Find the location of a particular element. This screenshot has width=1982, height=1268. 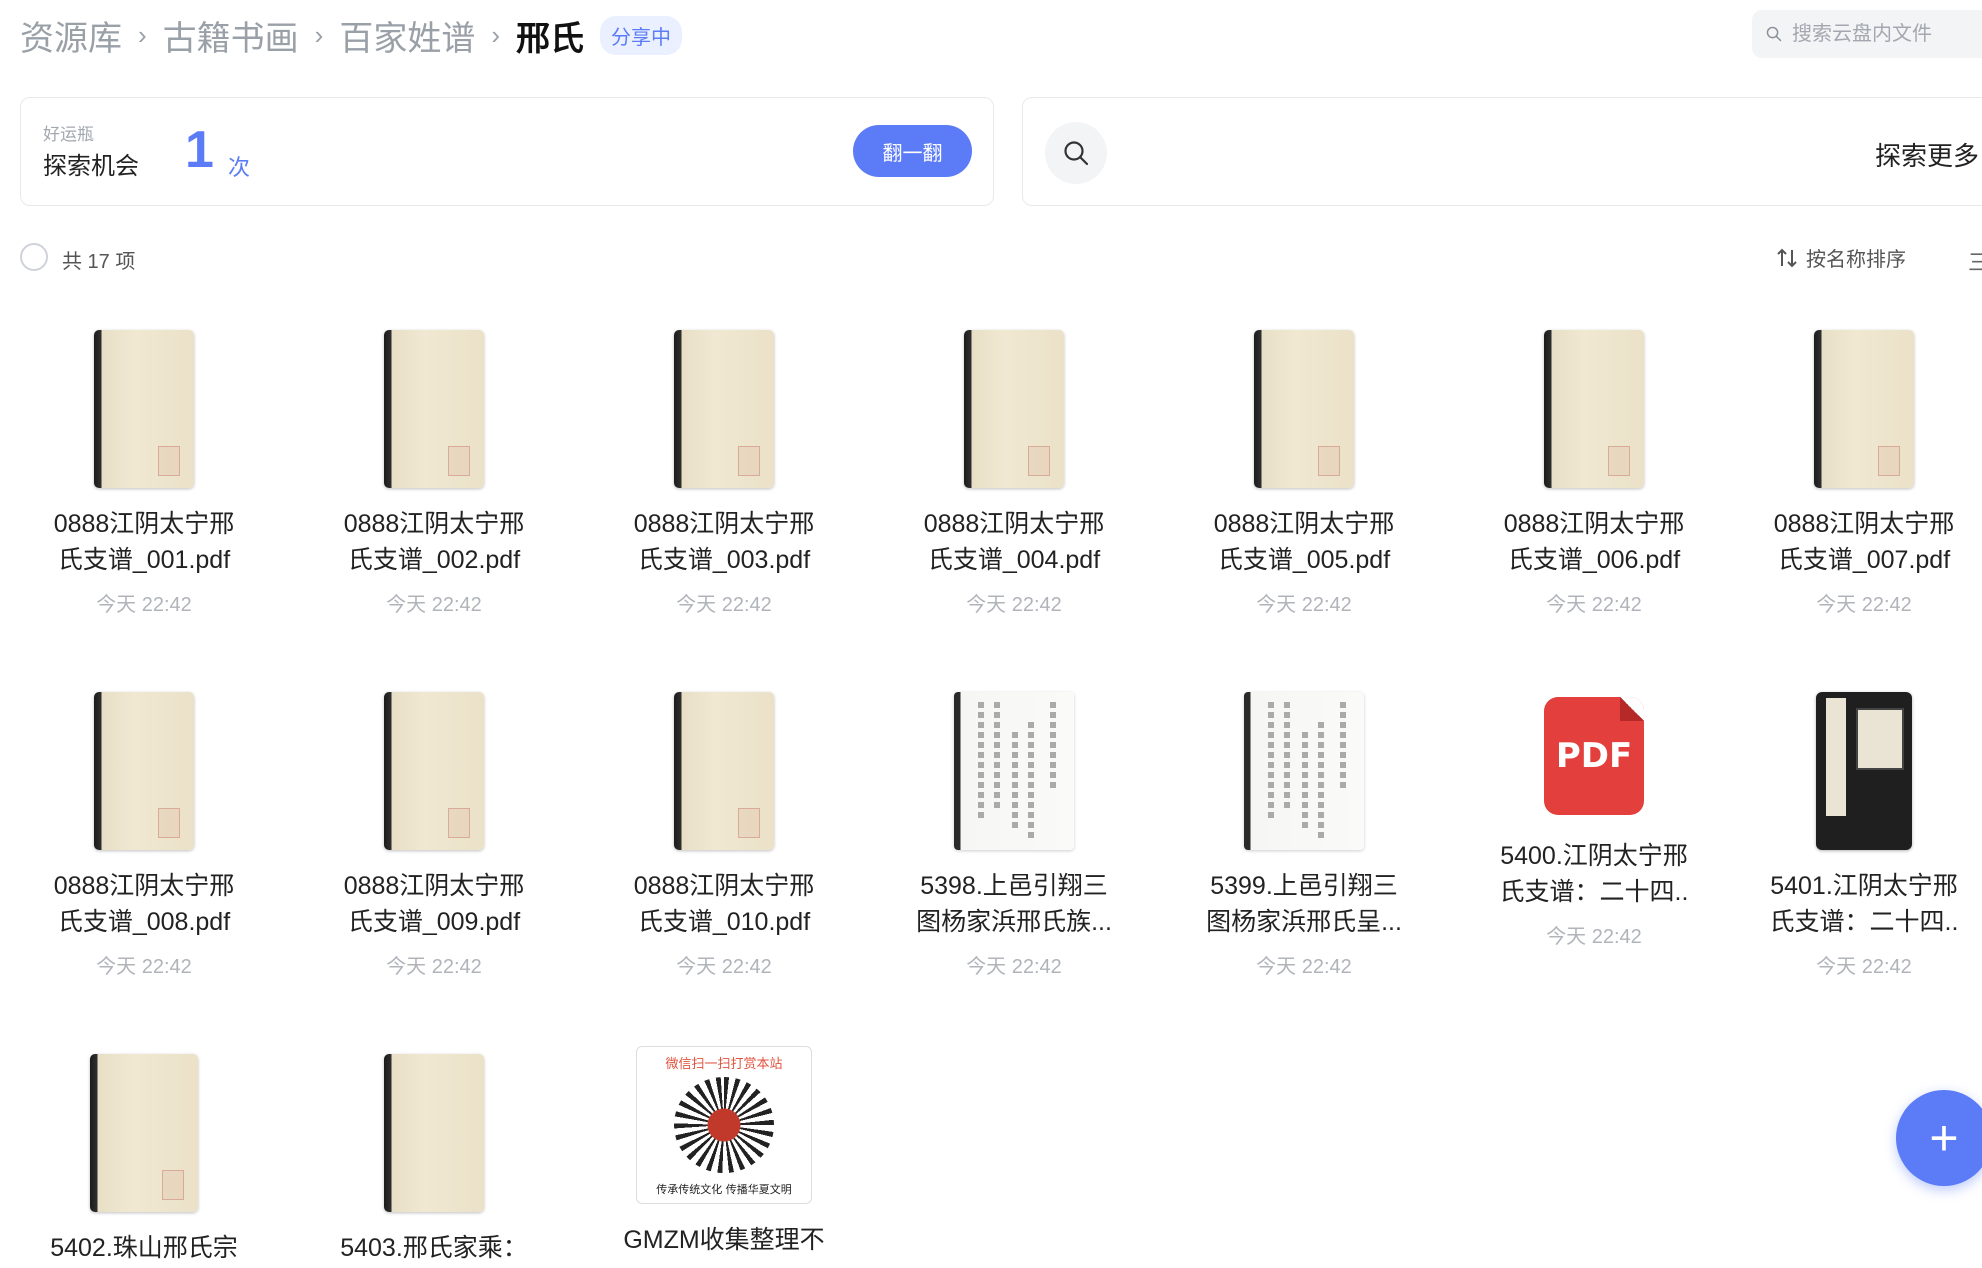

file-item: 0888江阴太宁邢 氏支谱_006.pdf 今天 22:42 is located at coordinates (1594, 470).